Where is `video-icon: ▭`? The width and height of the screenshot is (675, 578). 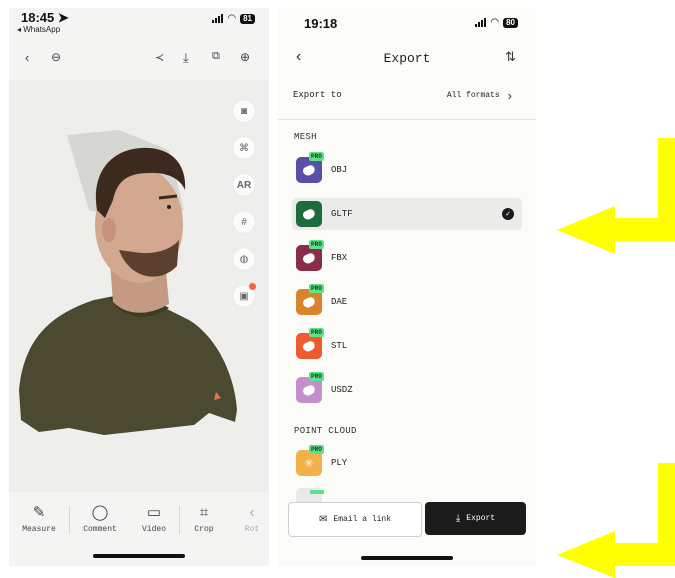
video-icon: ▭ is located at coordinates (154, 512).